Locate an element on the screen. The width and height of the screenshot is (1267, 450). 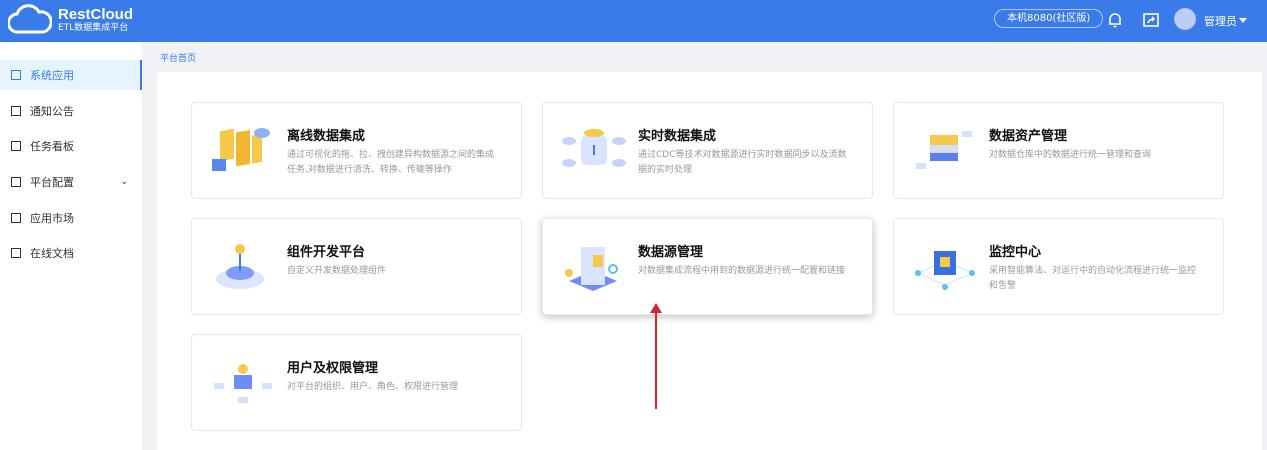
card-title: 用户及权限管理 is located at coordinates (333, 368).